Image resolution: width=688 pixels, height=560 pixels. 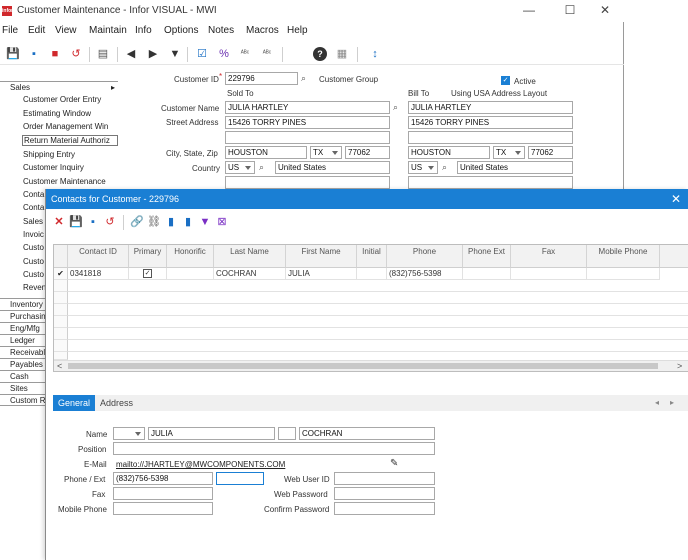 What do you see at coordinates (487, 256) in the screenshot?
I see `column-header-phone-ext: Phone Ext` at bounding box center [487, 256].